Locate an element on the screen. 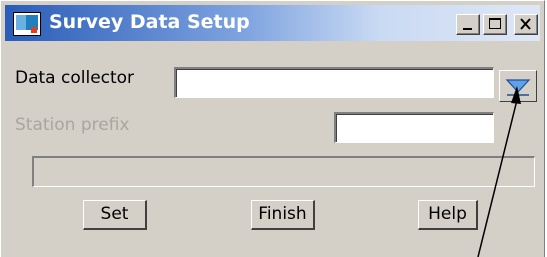 The image size is (547, 257). data-collector-dropdown-button is located at coordinates (518, 86).